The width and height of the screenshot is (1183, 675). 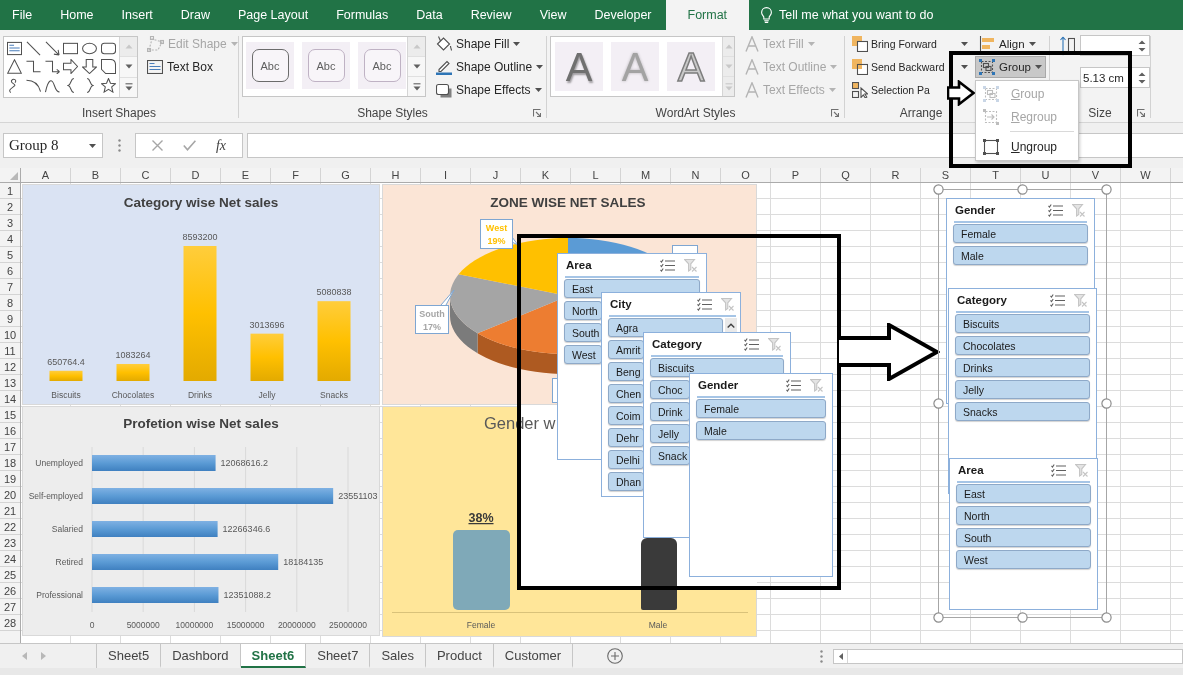 I want to click on slicer-item: Delhi, so click(x=626, y=459).